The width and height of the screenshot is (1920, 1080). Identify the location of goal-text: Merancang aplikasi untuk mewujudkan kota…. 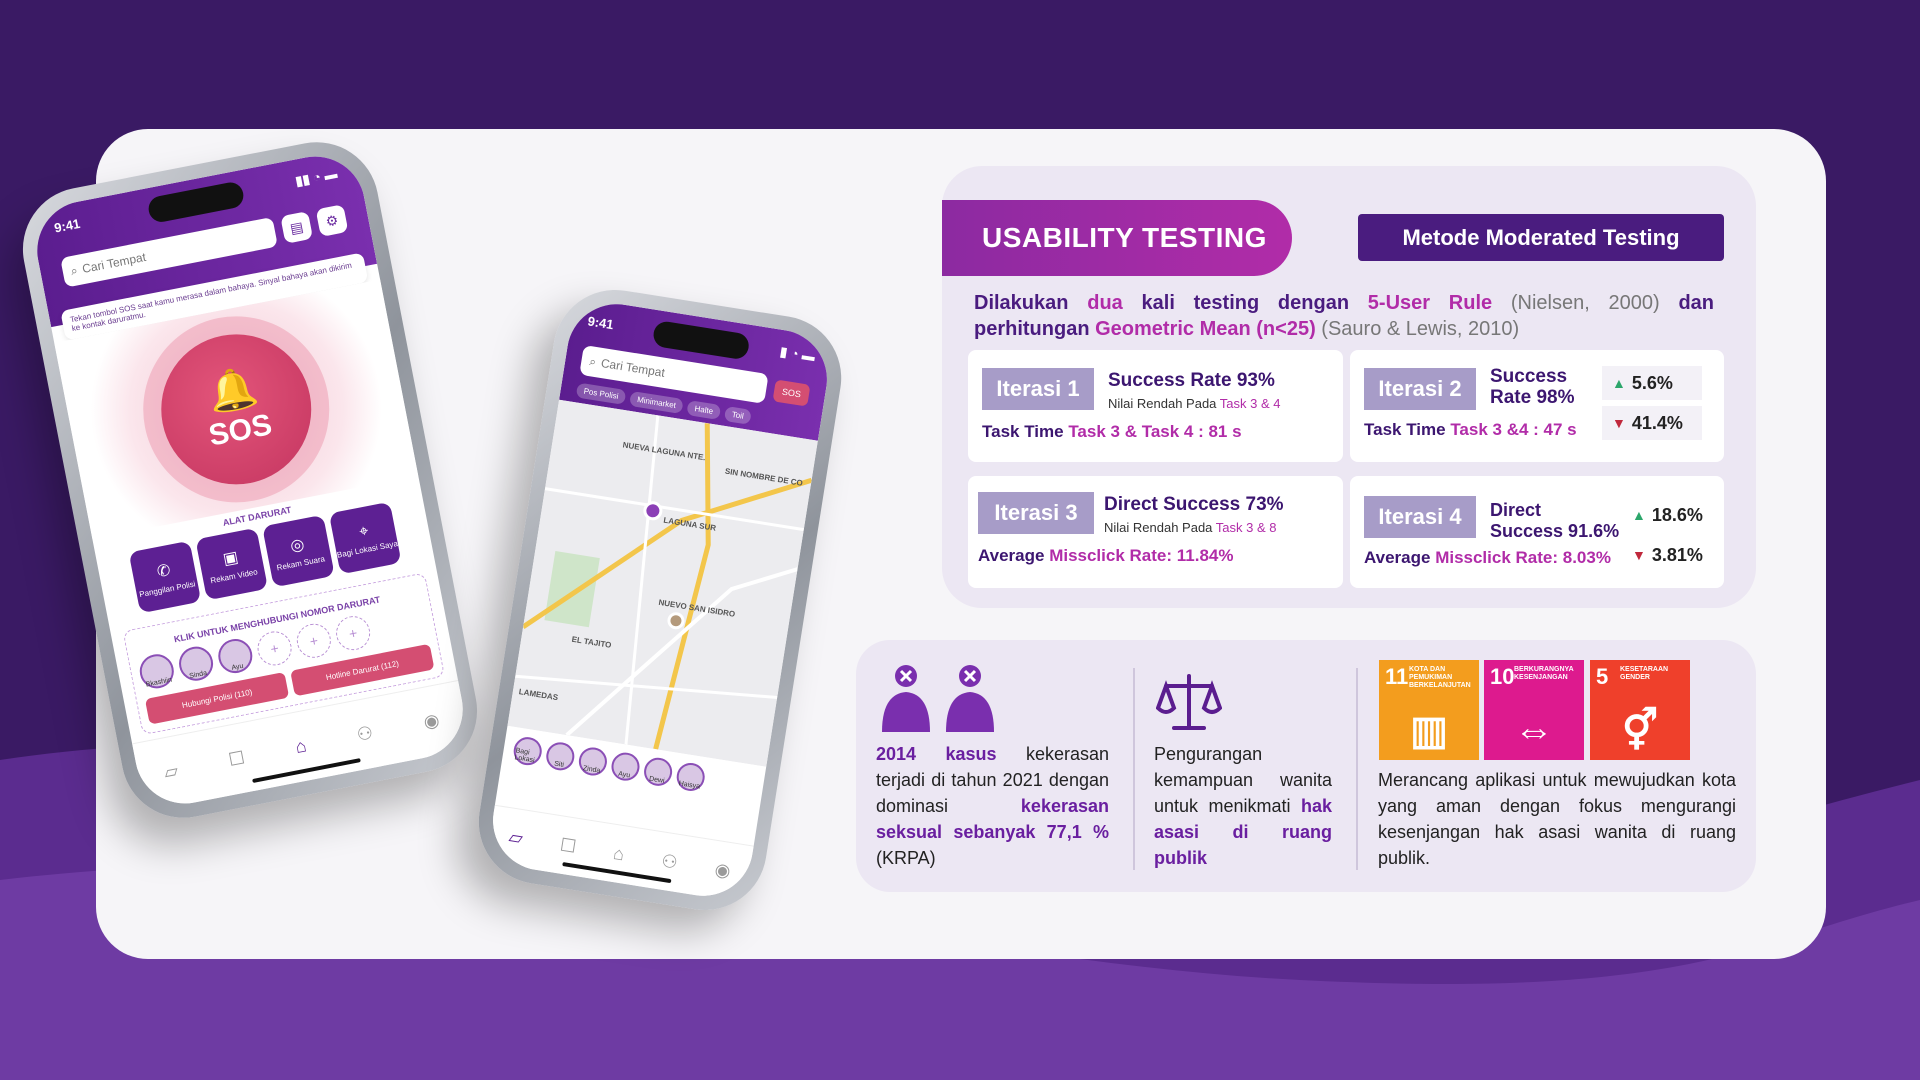
(1557, 819).